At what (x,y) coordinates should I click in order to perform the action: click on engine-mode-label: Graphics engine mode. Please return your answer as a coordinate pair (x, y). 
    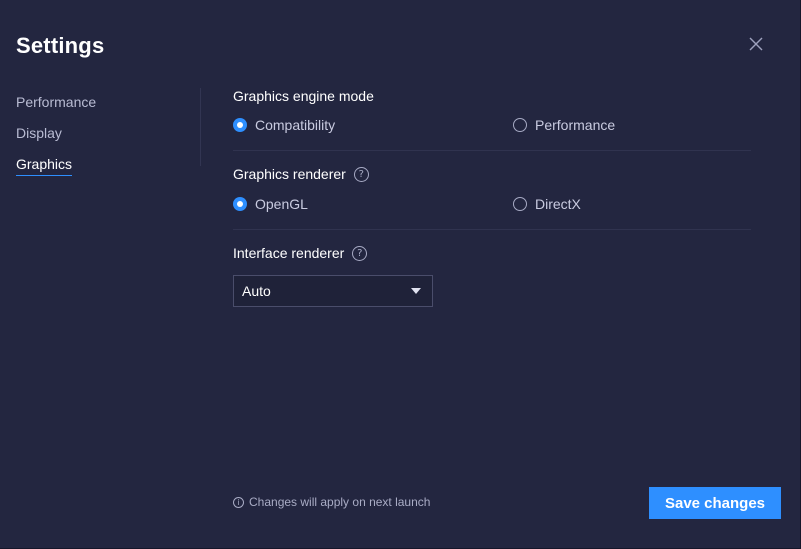
    Looking at the image, I should click on (303, 96).